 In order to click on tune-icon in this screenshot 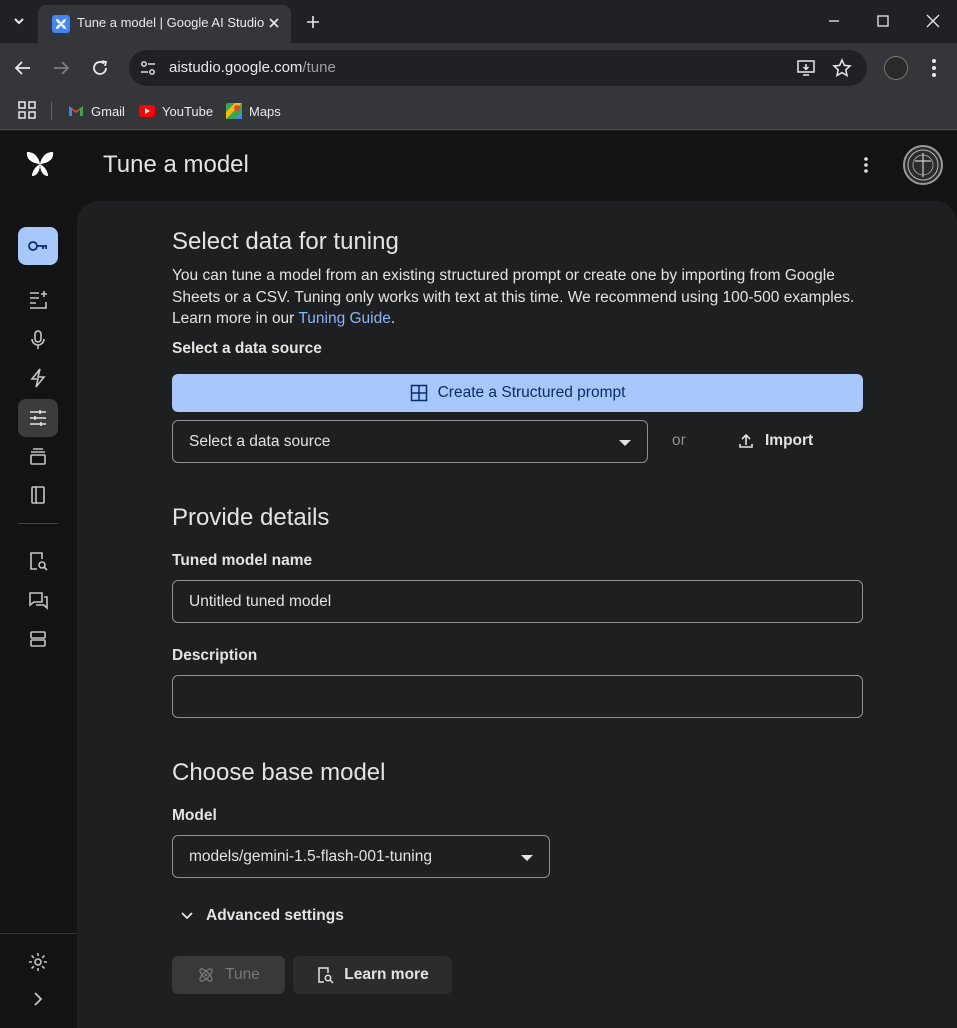, I will do `click(38, 418)`.